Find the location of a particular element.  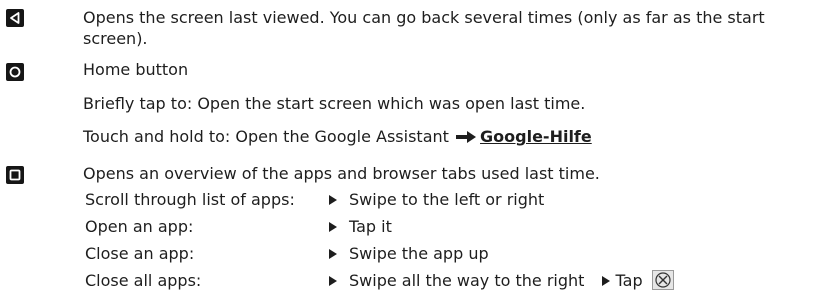

row-action-close-all-text: Swipe all the way to the right is located at coordinates (467, 280).